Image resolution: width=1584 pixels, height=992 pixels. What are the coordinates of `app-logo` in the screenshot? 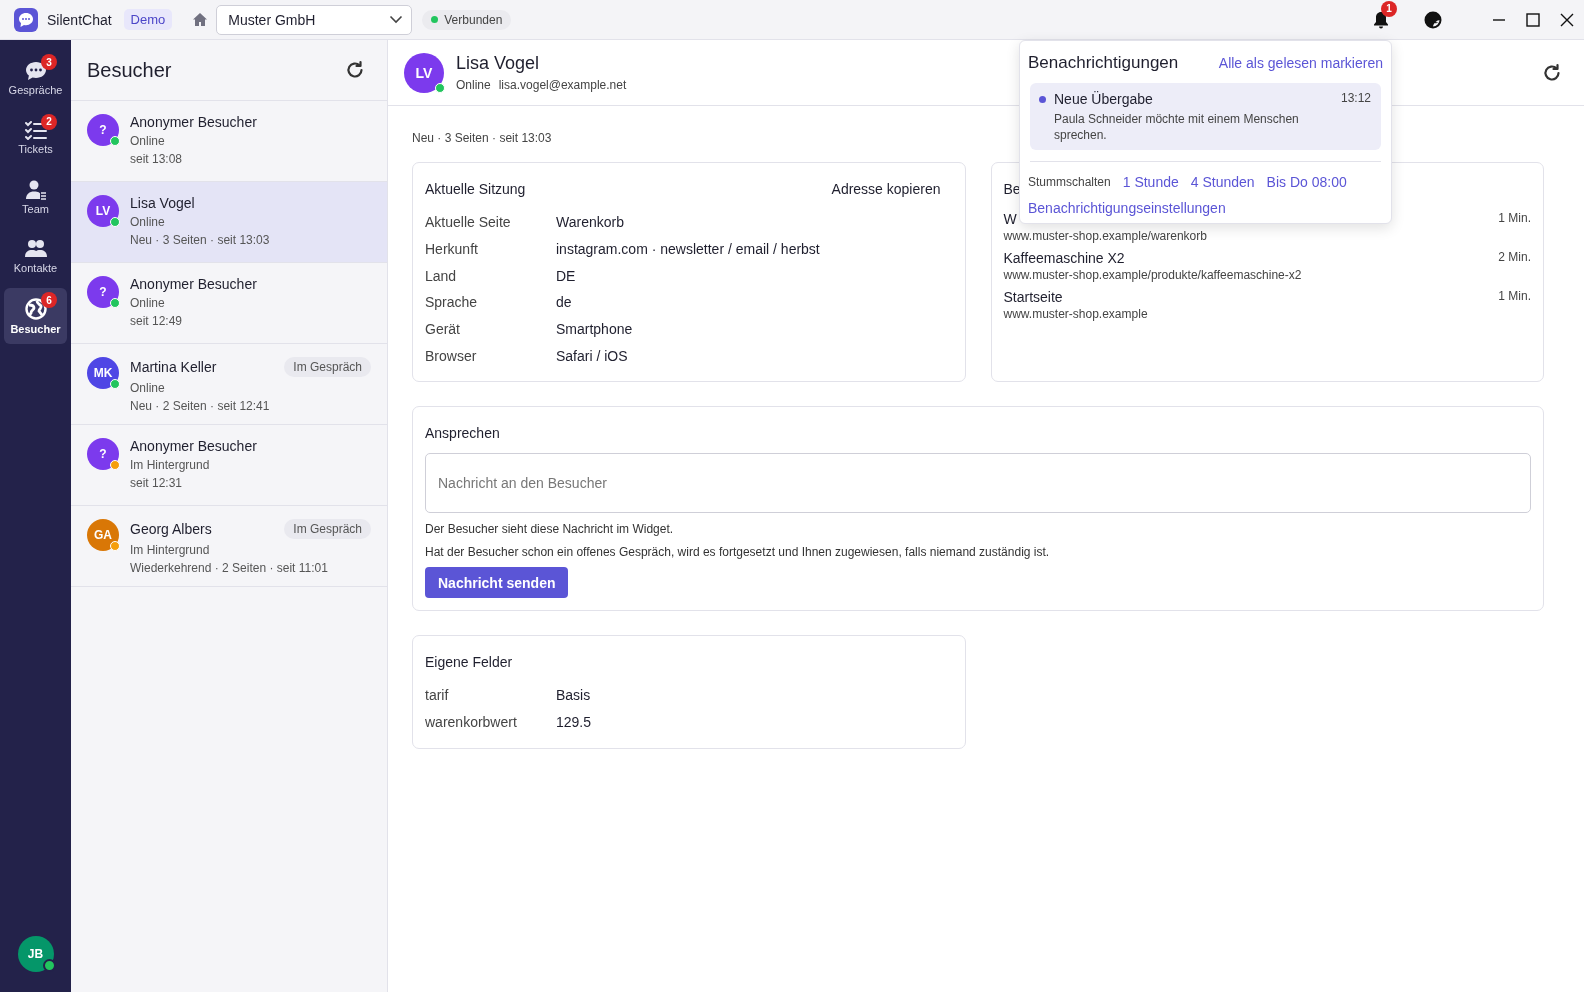 It's located at (26, 19).